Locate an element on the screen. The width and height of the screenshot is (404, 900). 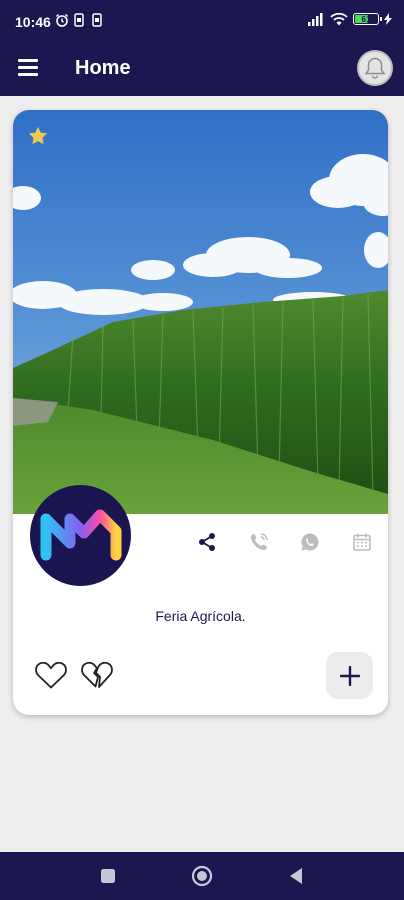
notifications-button is located at coordinates (375, 68).